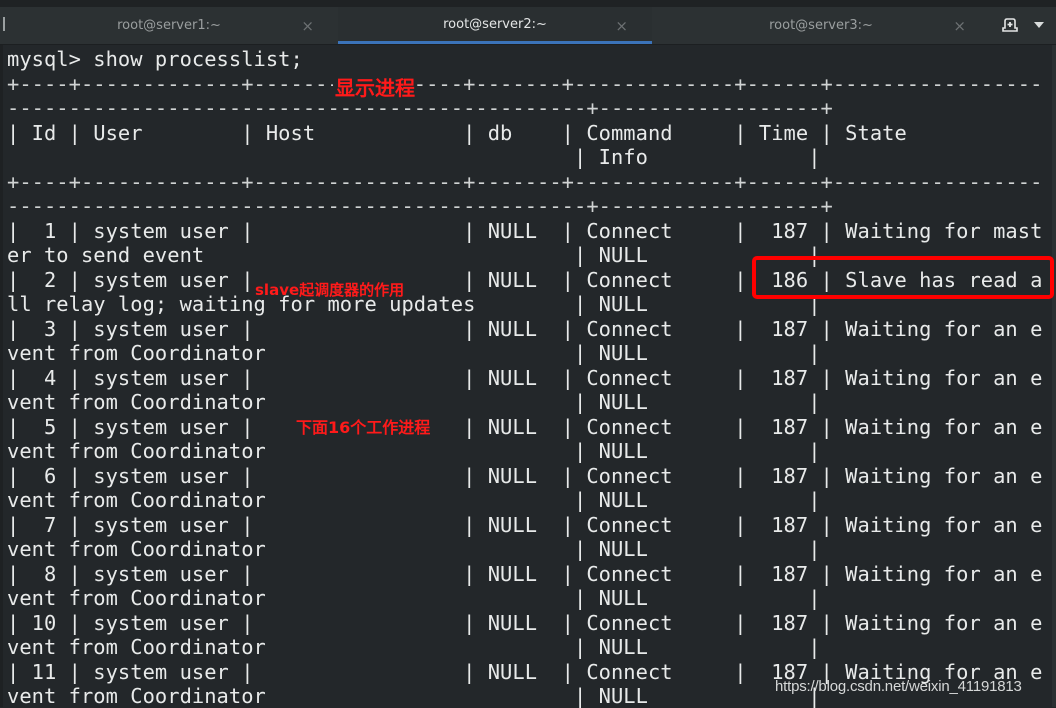 The height and width of the screenshot is (708, 1056). What do you see at coordinates (330, 290) in the screenshot?
I see `annotation-slave-coordinator: slave起调度器的作用` at bounding box center [330, 290].